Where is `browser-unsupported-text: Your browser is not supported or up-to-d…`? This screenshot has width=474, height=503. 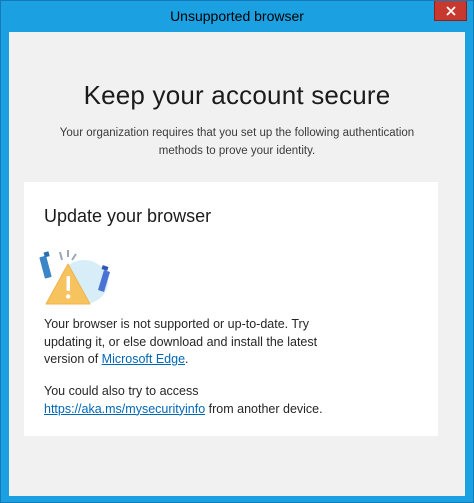 browser-unsupported-text: Your browser is not supported or up-to-d… is located at coordinates (194, 342).